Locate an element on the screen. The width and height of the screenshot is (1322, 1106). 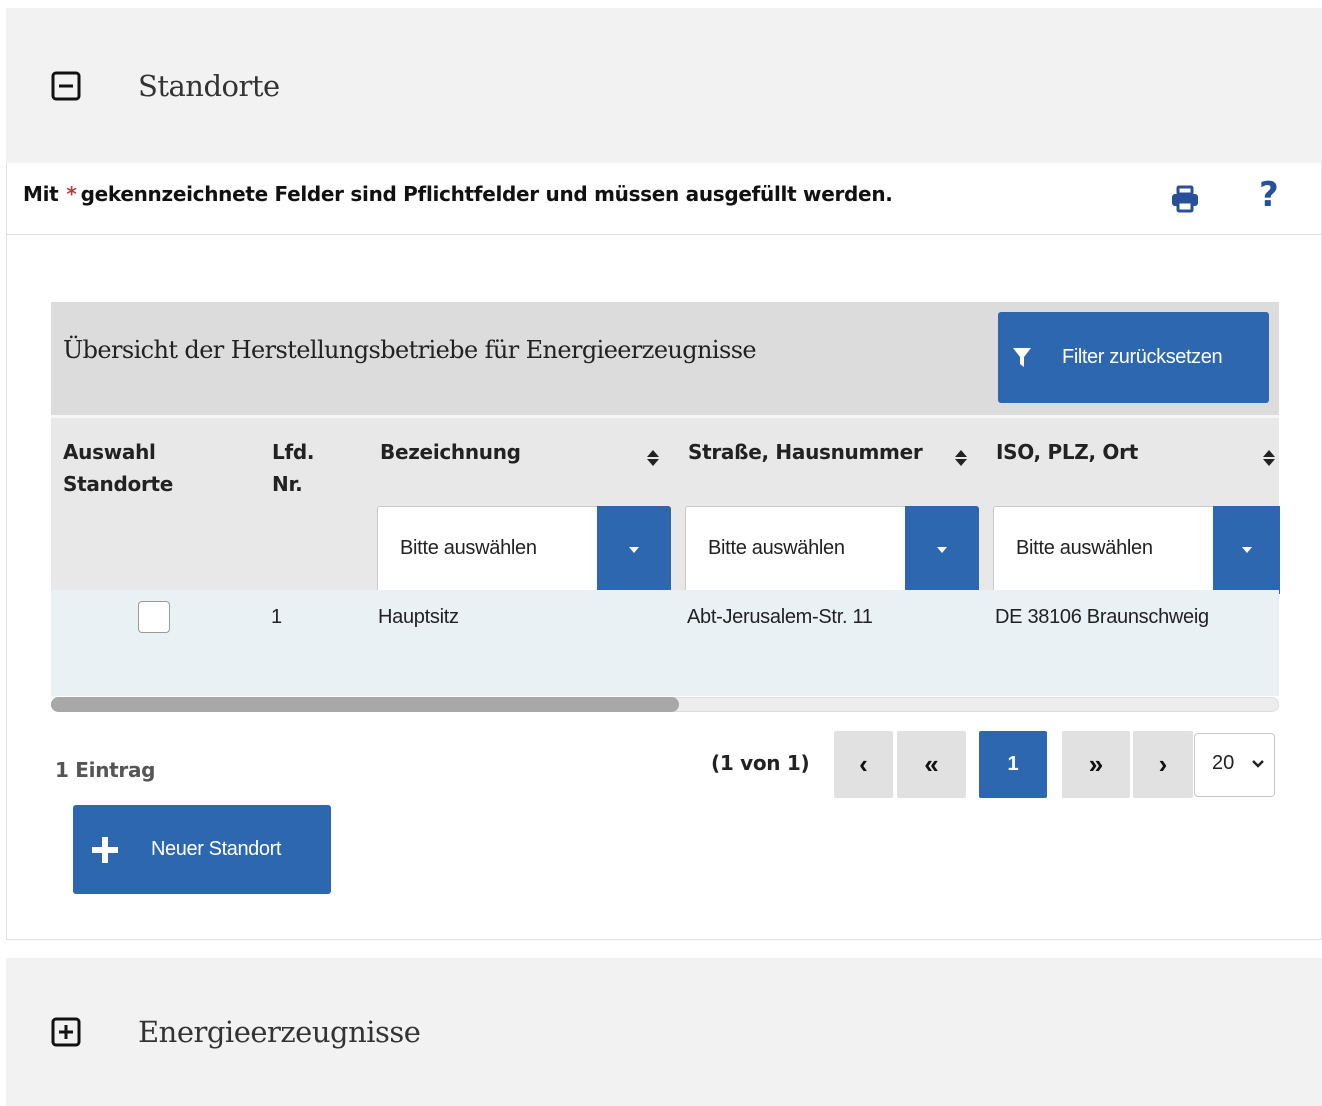
horizontal-scrollbar is located at coordinates (665, 704).